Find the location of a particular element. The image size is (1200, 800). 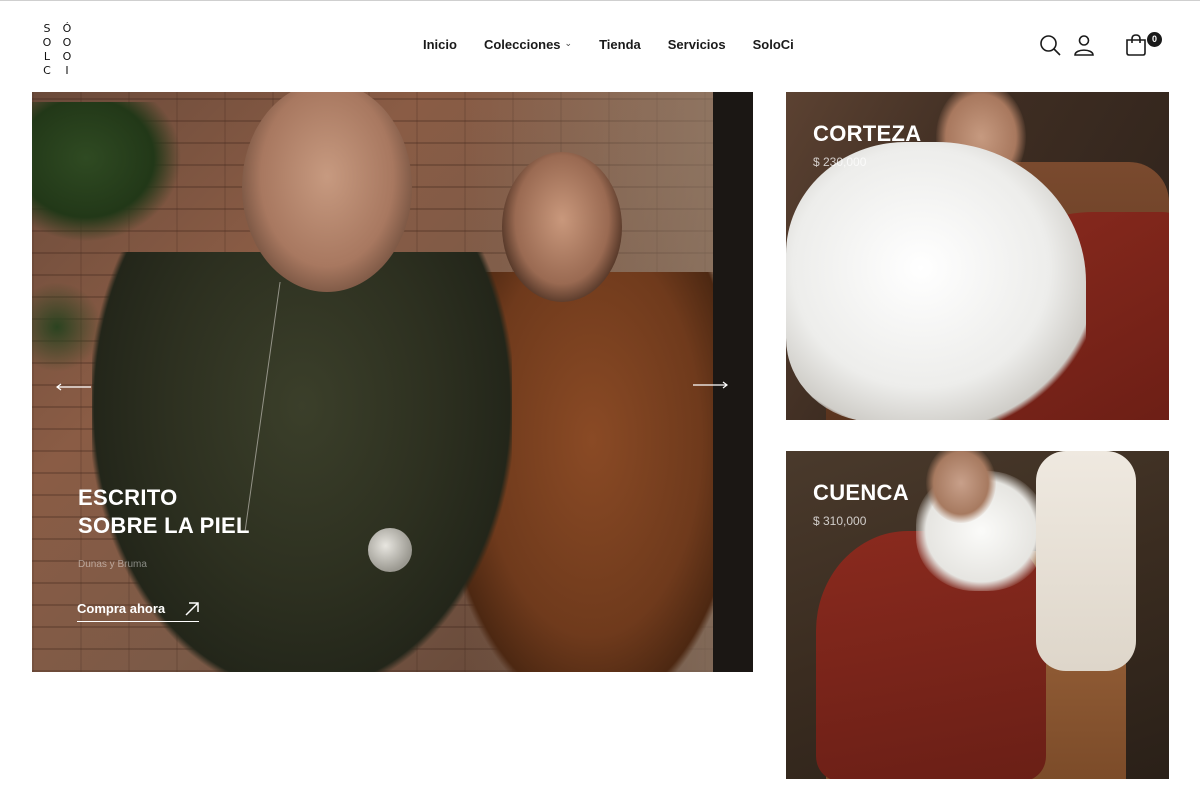

plant-decoration is located at coordinates (107, 172).